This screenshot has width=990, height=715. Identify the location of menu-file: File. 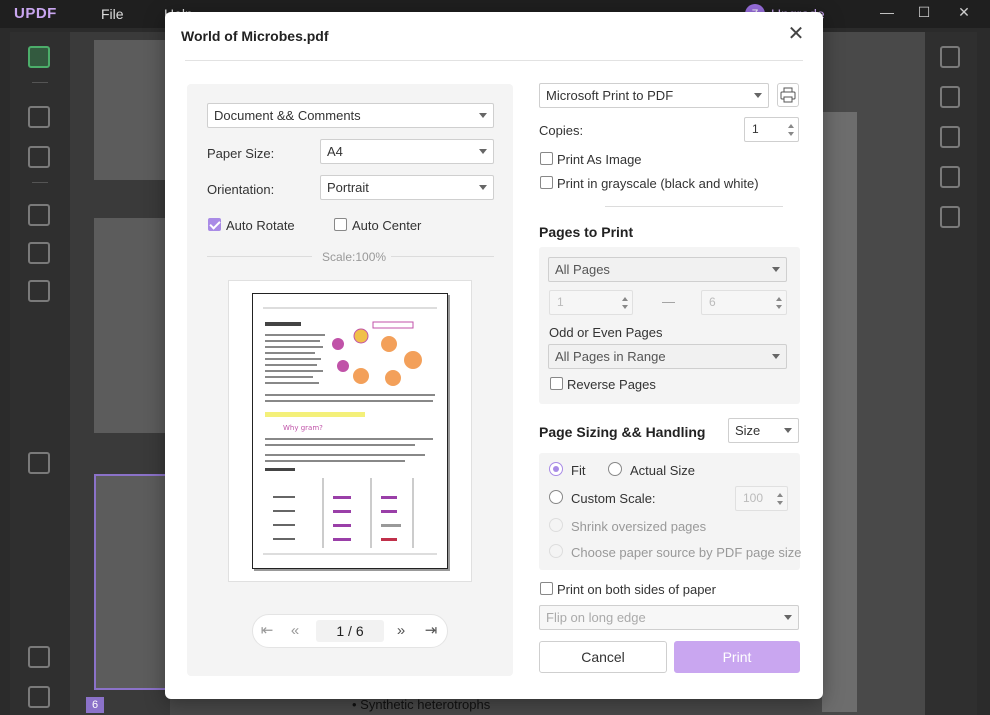
(112, 14).